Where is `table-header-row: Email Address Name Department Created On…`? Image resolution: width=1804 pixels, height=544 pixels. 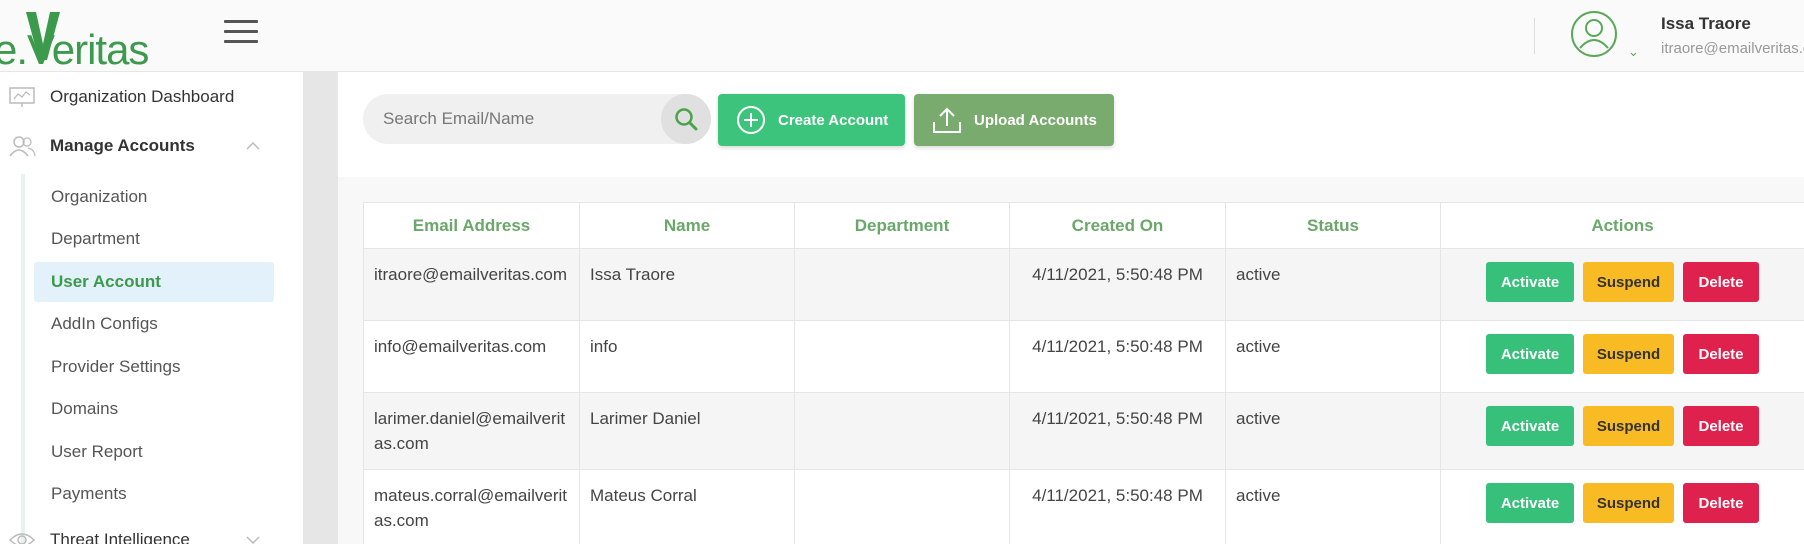 table-header-row: Email Address Name Department Created On… is located at coordinates (1083, 225).